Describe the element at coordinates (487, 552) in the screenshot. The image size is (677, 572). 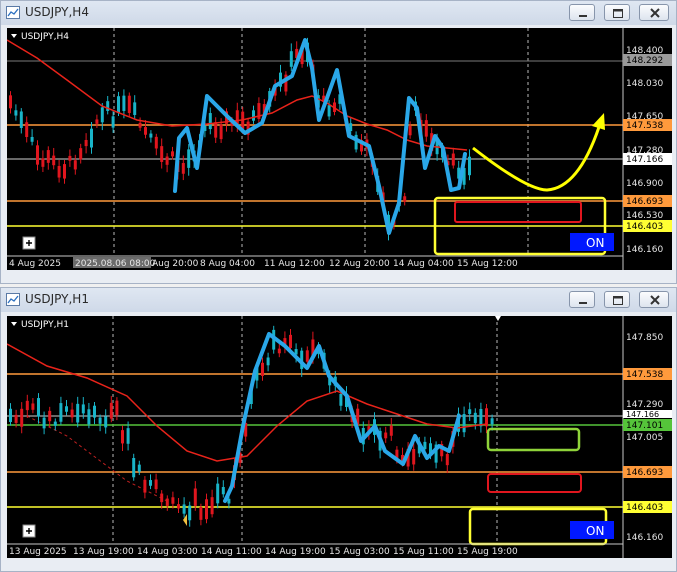
I see `time-label: 15 Aug 19:00` at that location.